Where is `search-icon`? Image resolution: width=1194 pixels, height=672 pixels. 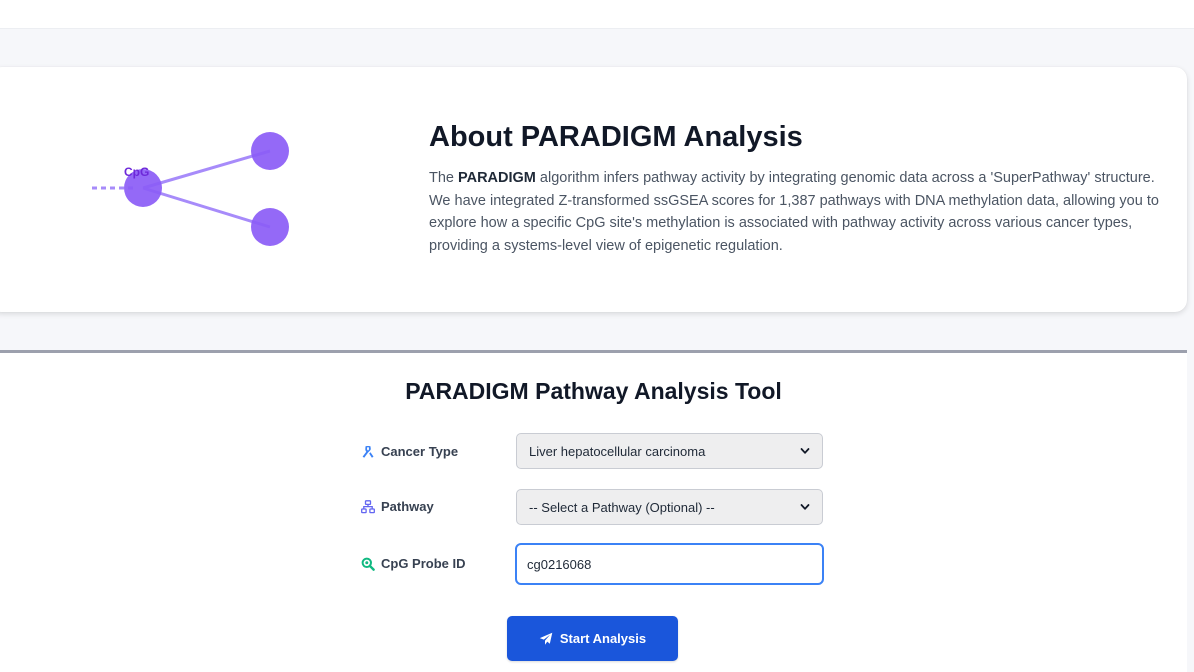 search-icon is located at coordinates (368, 564).